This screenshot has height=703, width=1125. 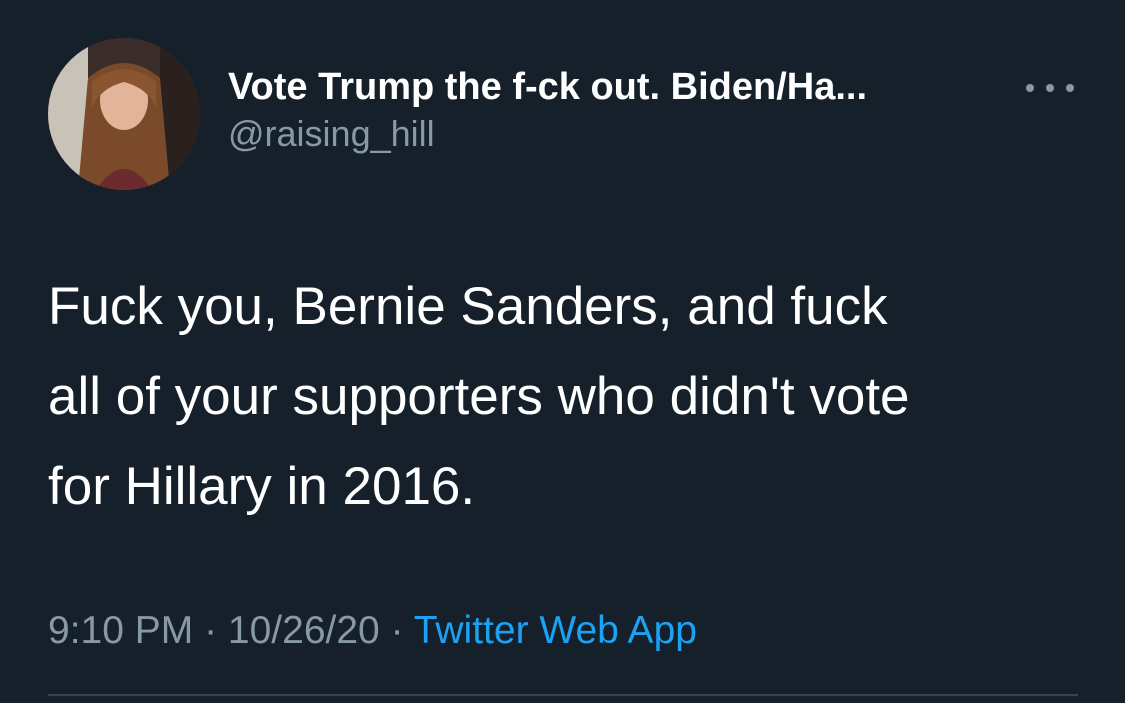 I want to click on tweet-time: 9:10 PM, so click(x=120, y=630).